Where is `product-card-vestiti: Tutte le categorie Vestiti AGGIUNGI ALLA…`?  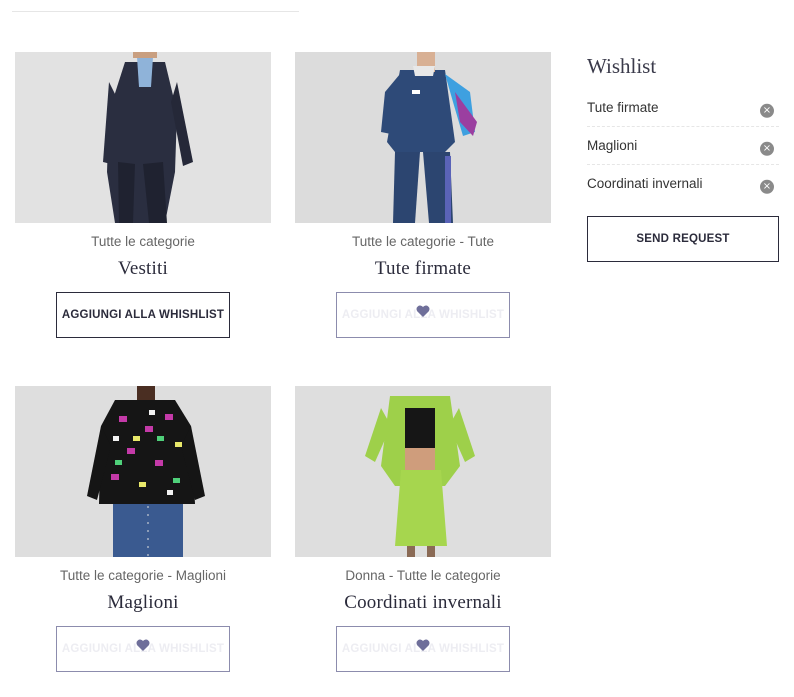
product-card-vestiti: Tutte le categorie Vestiti AGGIUNGI ALLA… is located at coordinates (143, 195).